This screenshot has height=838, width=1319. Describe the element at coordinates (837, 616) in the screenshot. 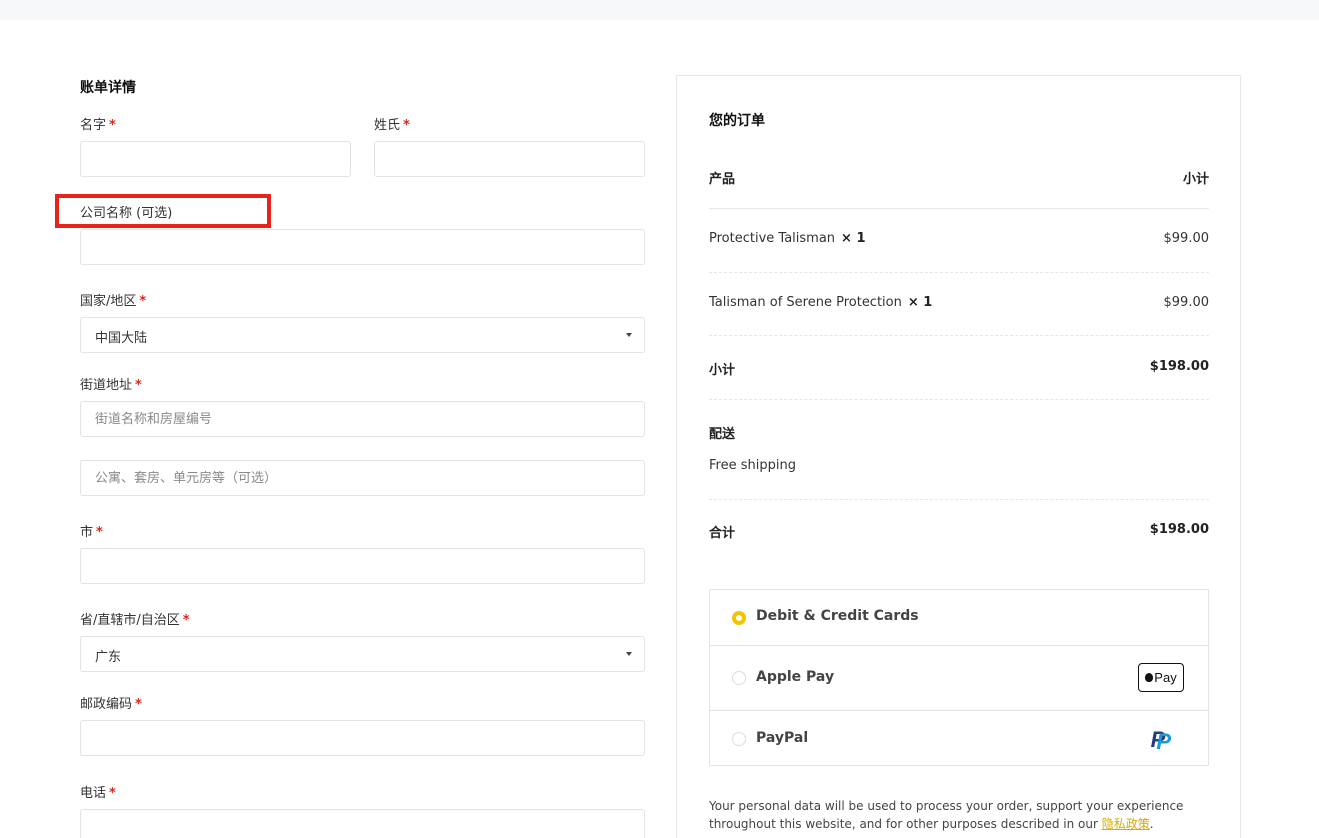

I see `payment-option-label: Debit & Credit Cards` at that location.